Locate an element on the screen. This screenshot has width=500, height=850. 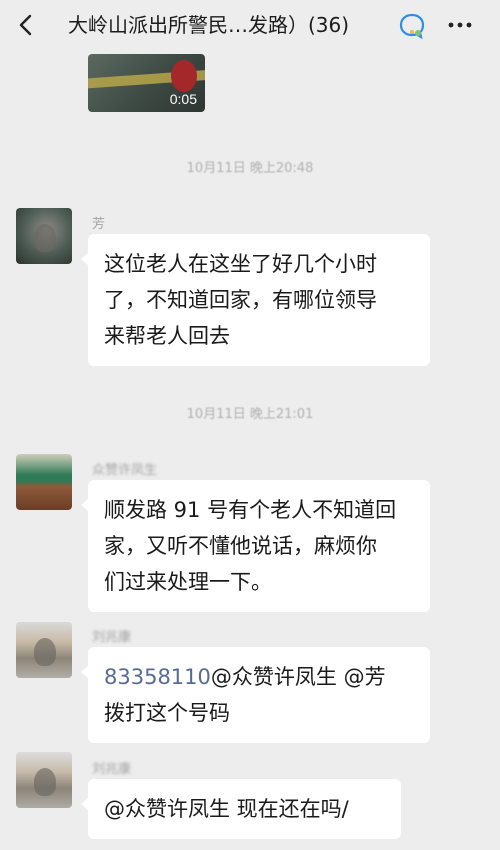
video-frame-detail is located at coordinates (184, 76).